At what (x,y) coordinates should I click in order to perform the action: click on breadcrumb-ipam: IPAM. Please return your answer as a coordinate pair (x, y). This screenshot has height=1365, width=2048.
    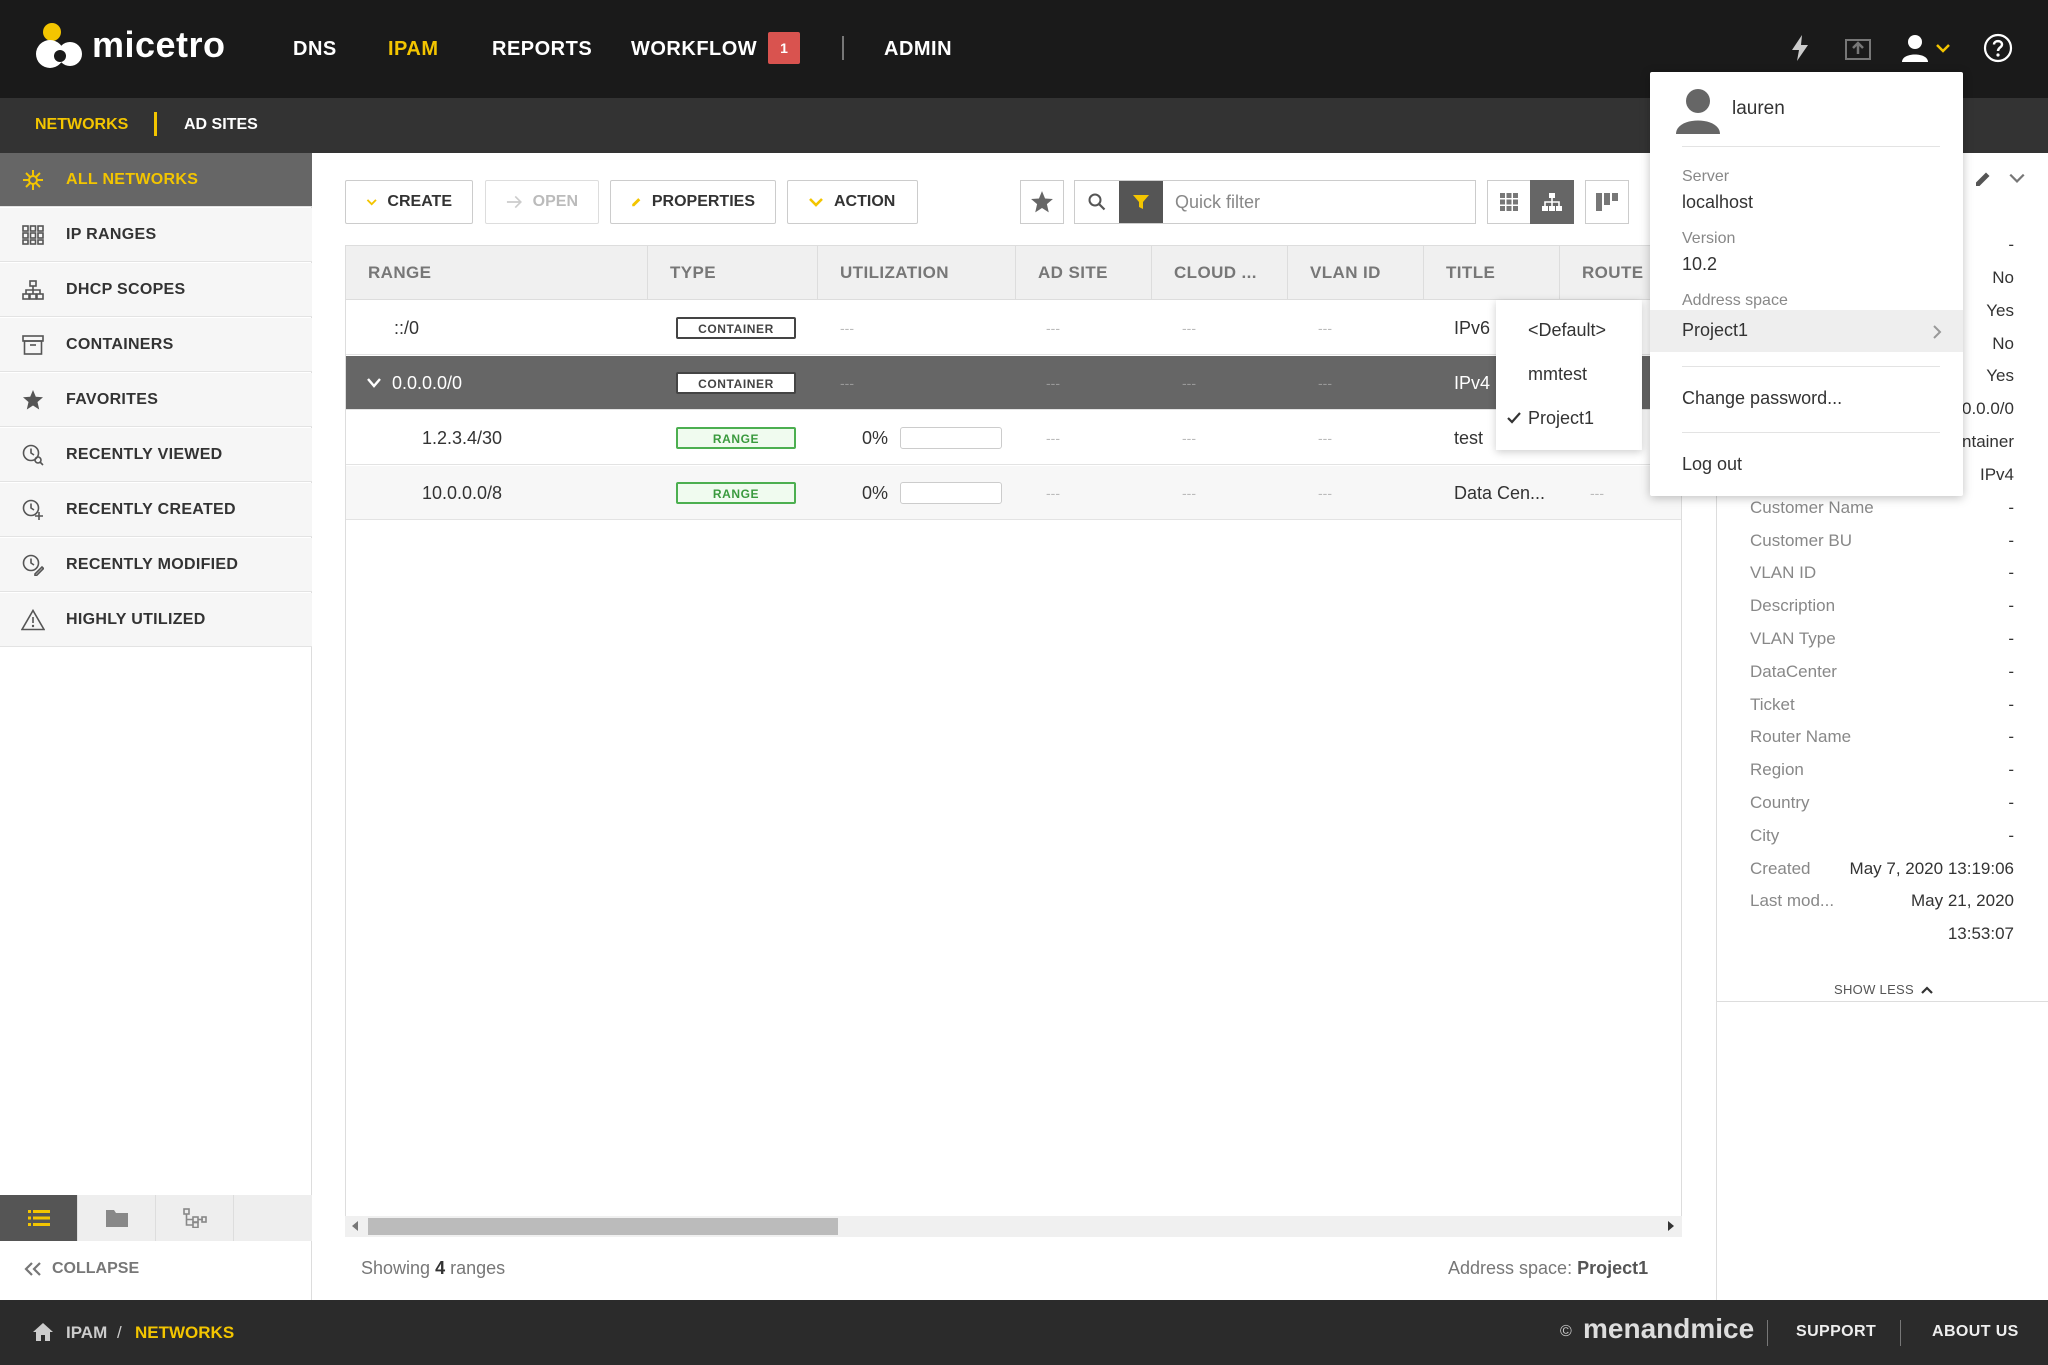
    Looking at the image, I should click on (86, 1333).